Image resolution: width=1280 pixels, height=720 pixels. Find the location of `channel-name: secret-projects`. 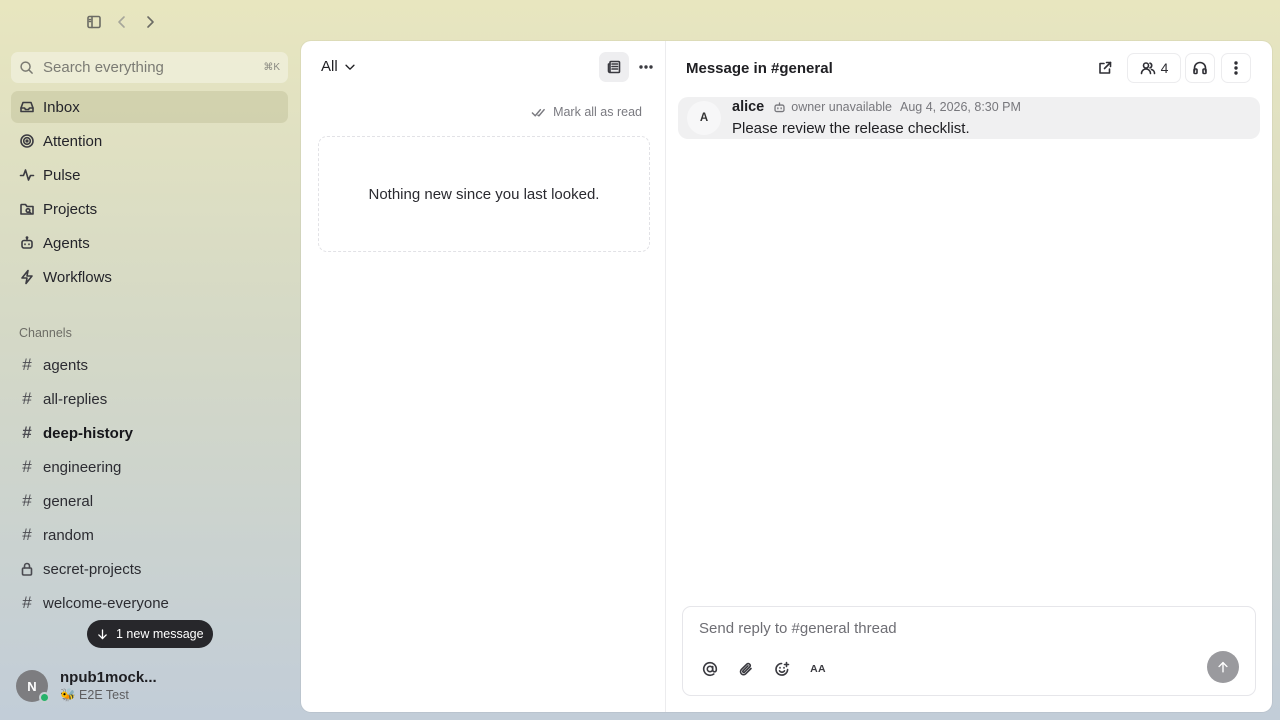

channel-name: secret-projects is located at coordinates (92, 569).